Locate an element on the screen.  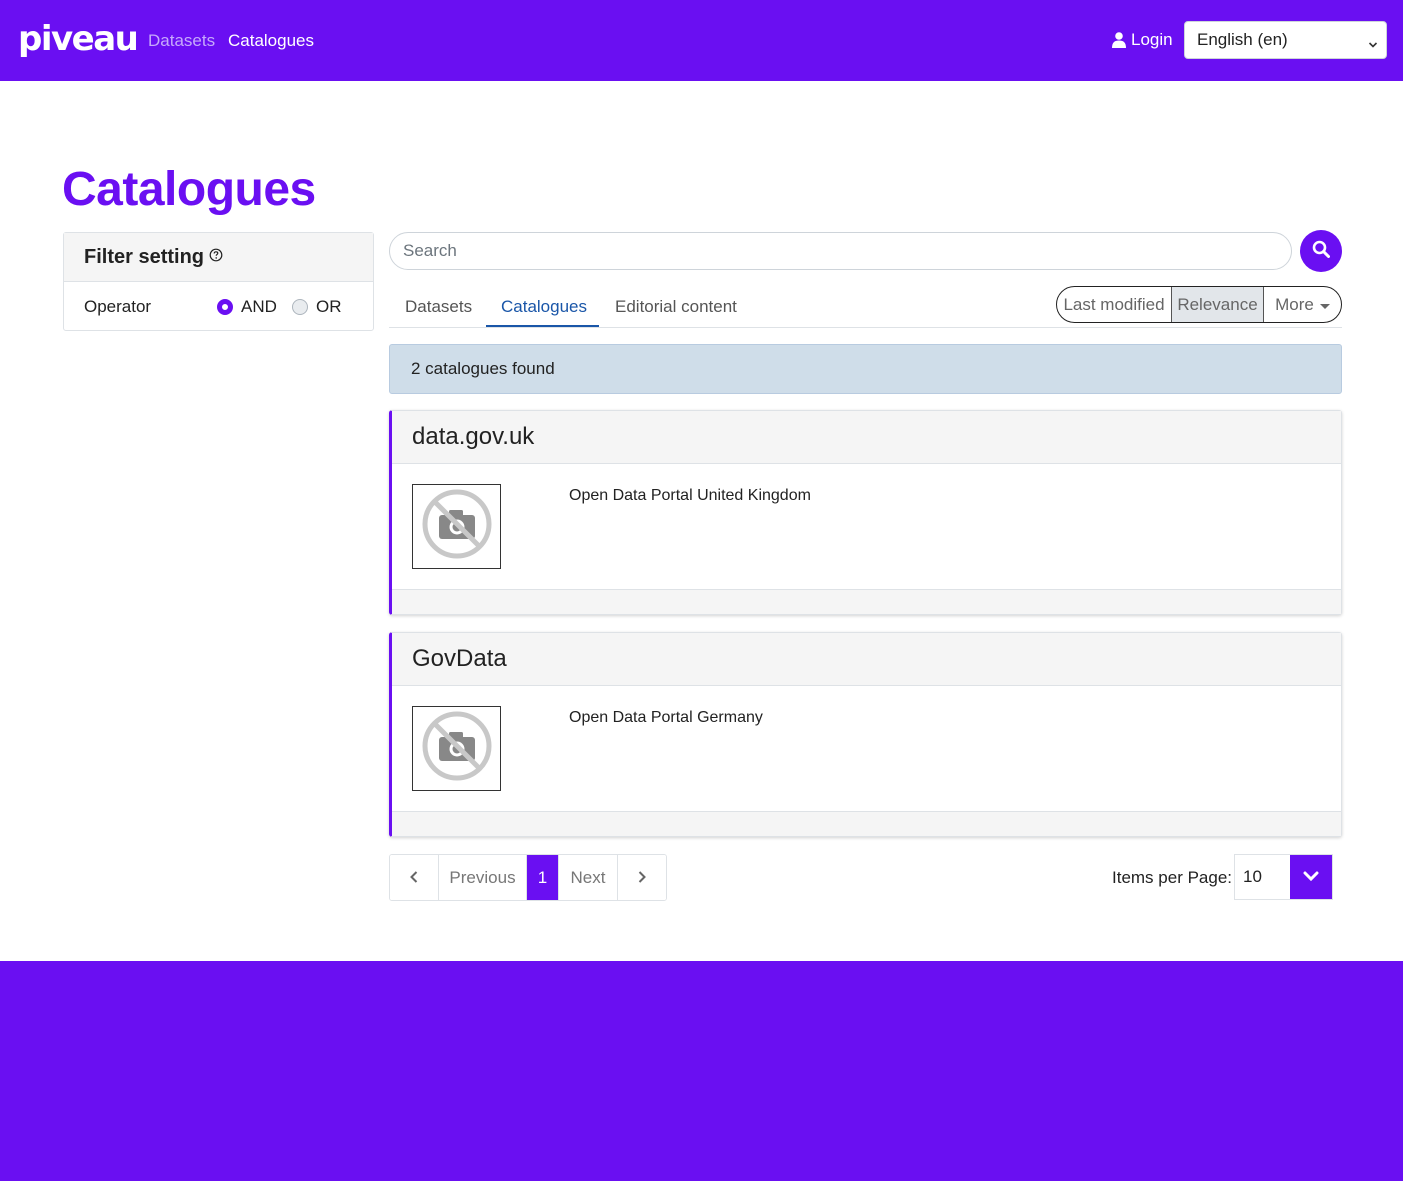
filter-panel: Filter setting Operator AND OR is located at coordinates (218, 281).